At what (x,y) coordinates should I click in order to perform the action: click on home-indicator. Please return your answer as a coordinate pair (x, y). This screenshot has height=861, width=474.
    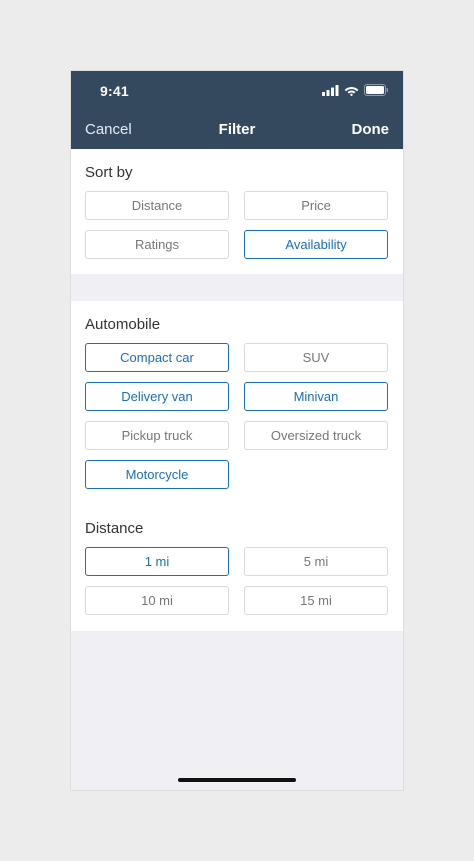
    Looking at the image, I should click on (237, 780).